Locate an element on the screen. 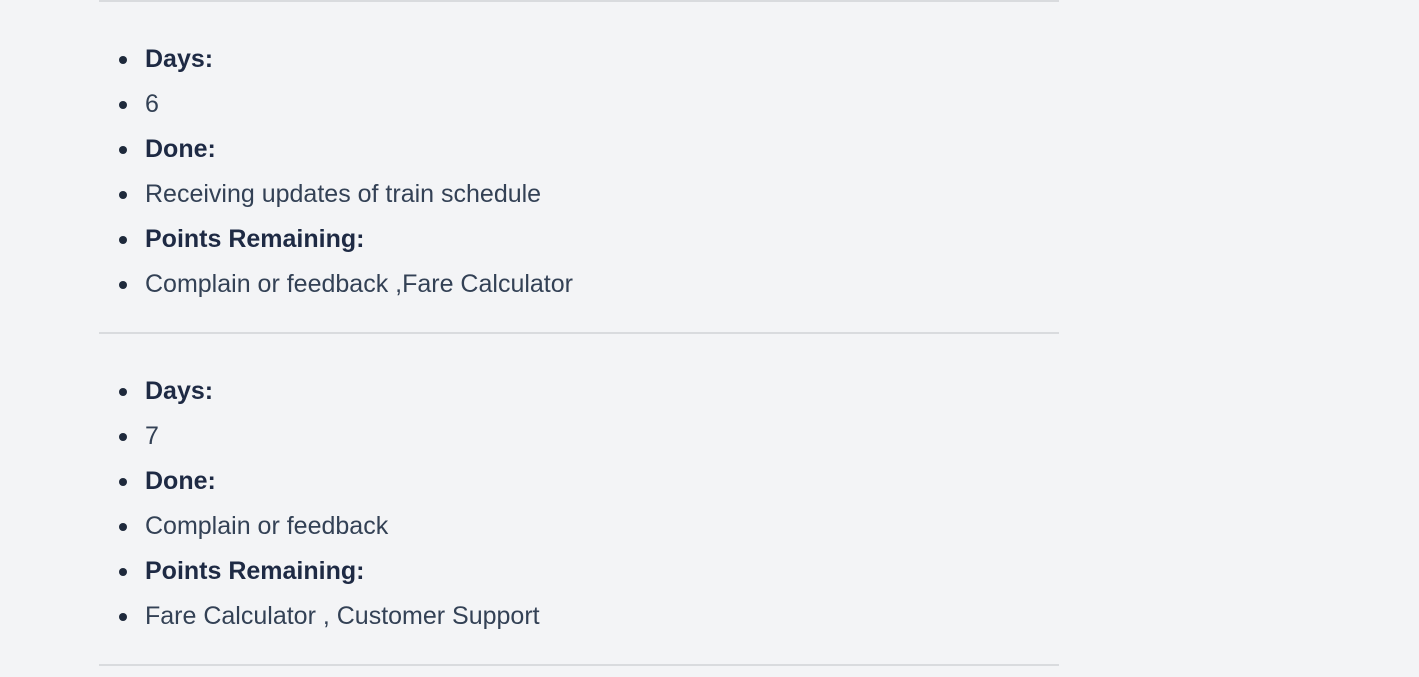 This screenshot has height=677, width=1419. done-value: Complain or feedback is located at coordinates (579, 526).